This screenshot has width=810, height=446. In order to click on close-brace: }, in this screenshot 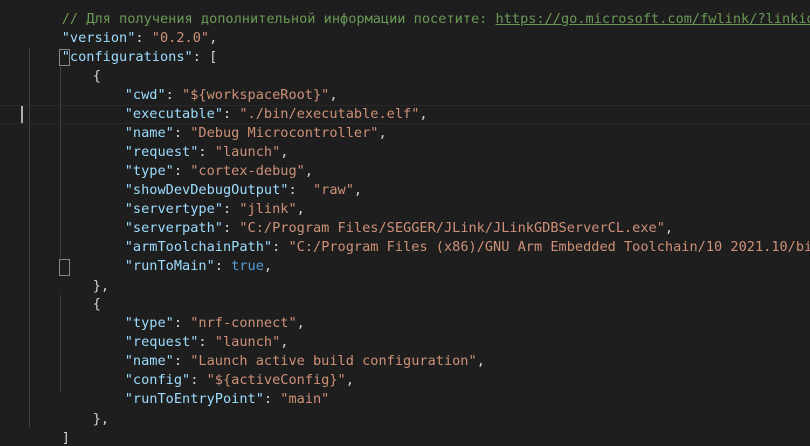, I will do `click(101, 419)`.